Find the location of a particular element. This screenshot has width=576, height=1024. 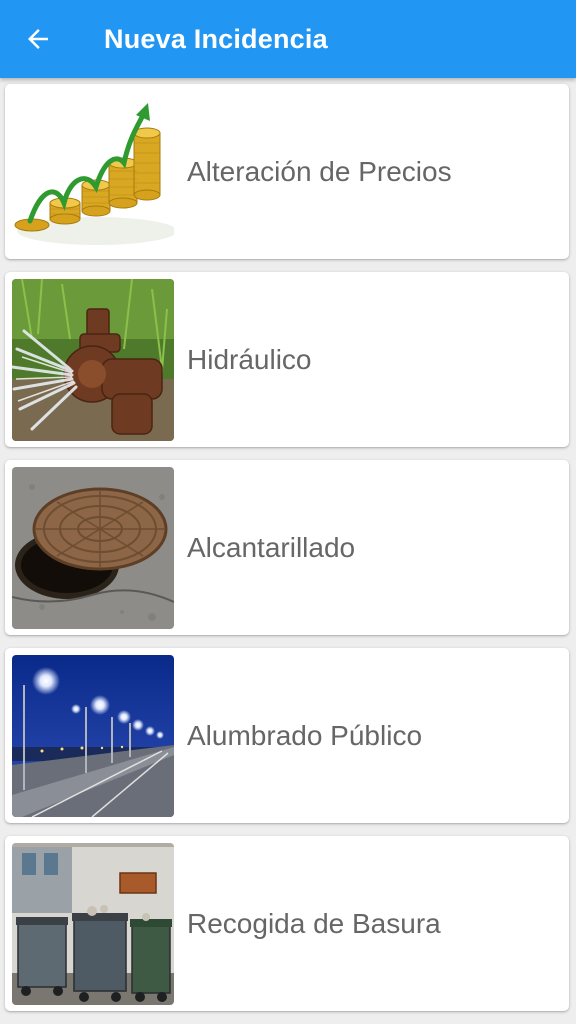

category-label: Alumbrado Público is located at coordinates (305, 735).